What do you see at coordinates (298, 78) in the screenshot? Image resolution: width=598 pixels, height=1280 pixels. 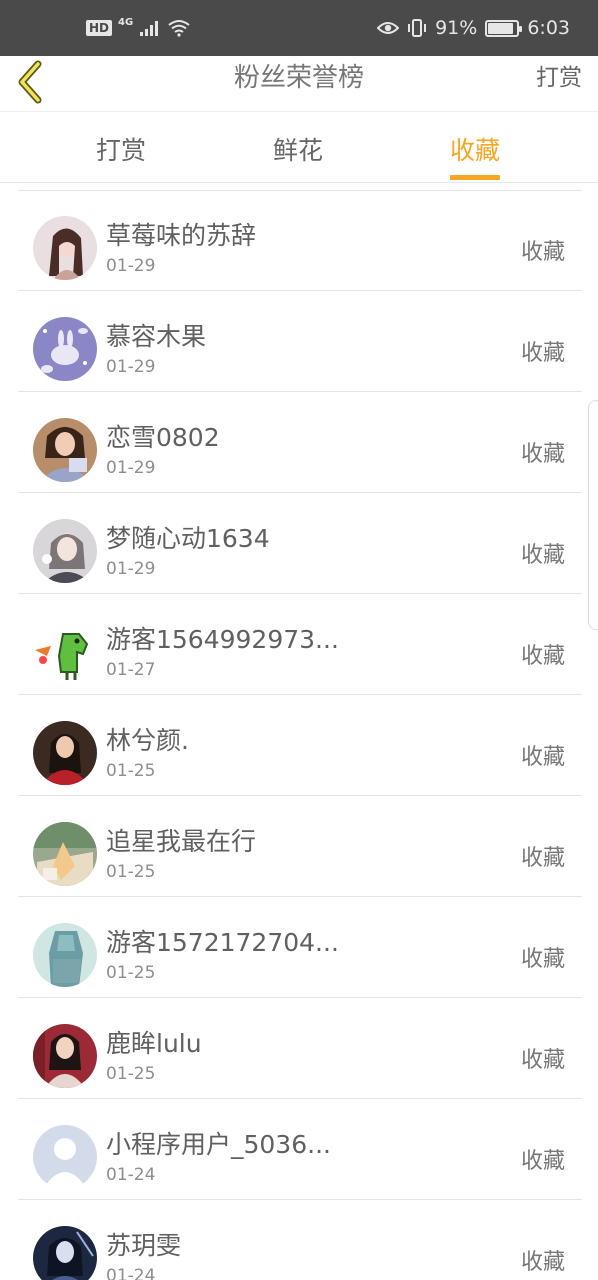 I see `page-title: 粉丝荣誉榜` at bounding box center [298, 78].